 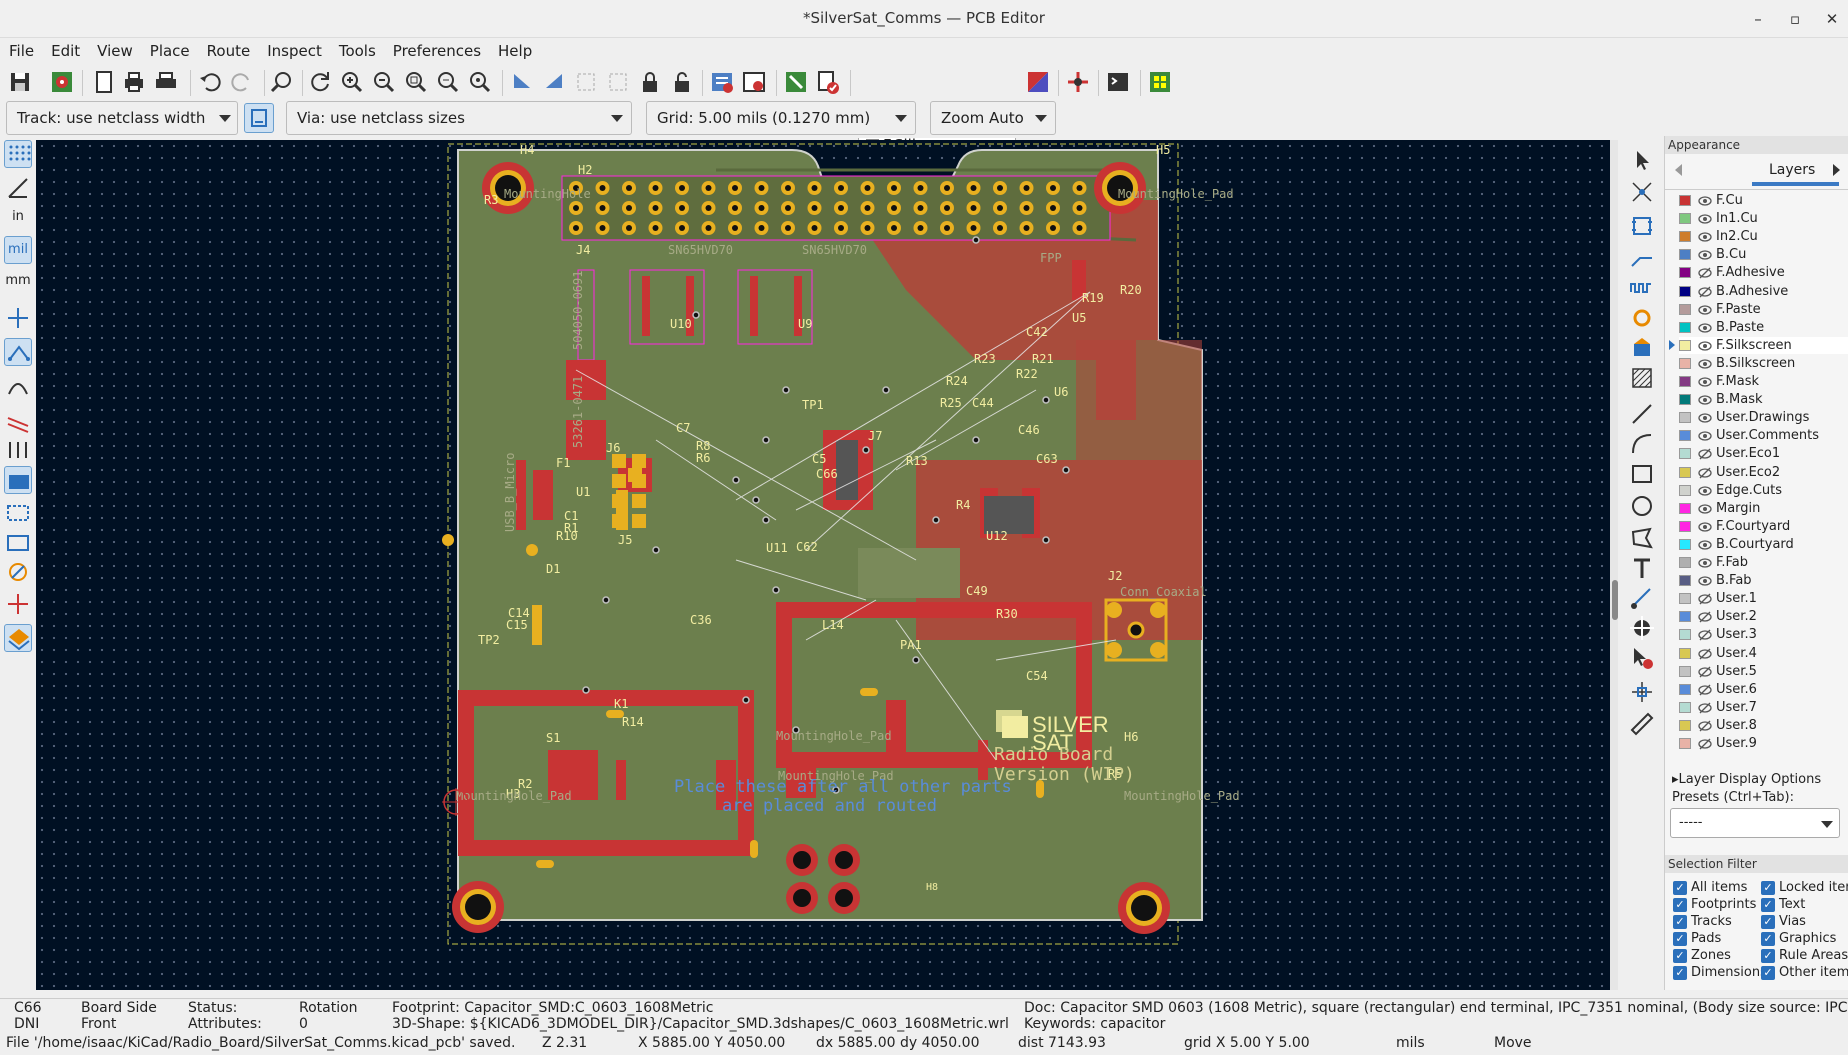 I want to click on vias-outline-icon, so click(x=18, y=572).